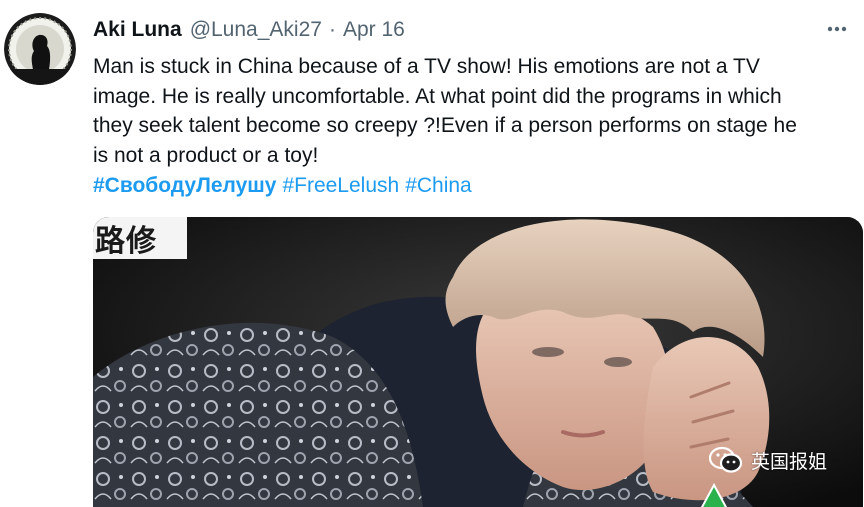  What do you see at coordinates (137, 30) in the screenshot?
I see `display-name: Aki Luna` at bounding box center [137, 30].